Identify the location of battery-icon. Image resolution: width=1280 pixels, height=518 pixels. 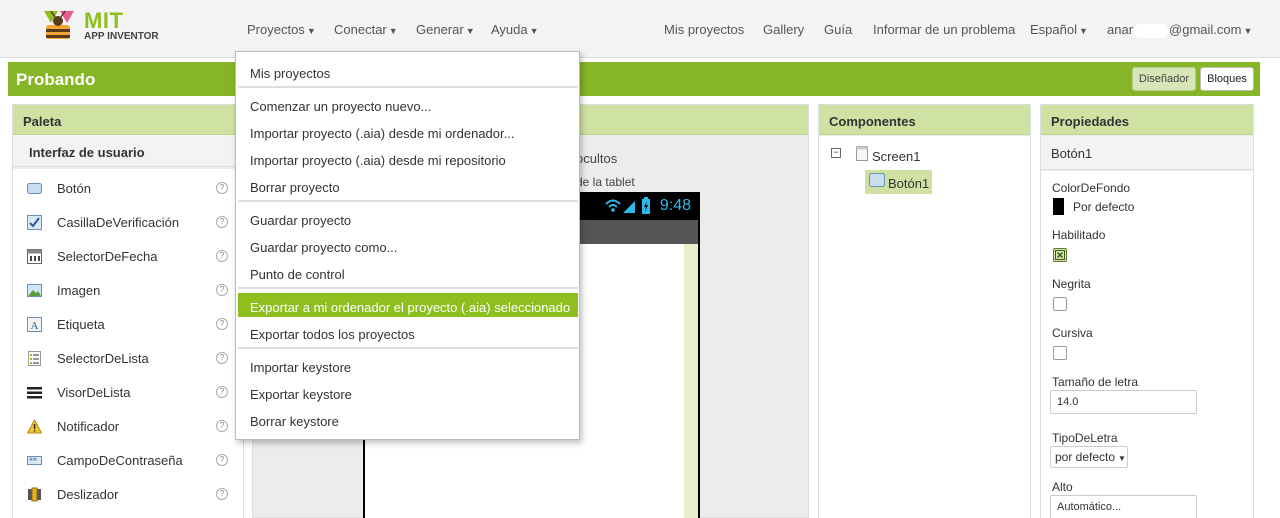
(646, 205).